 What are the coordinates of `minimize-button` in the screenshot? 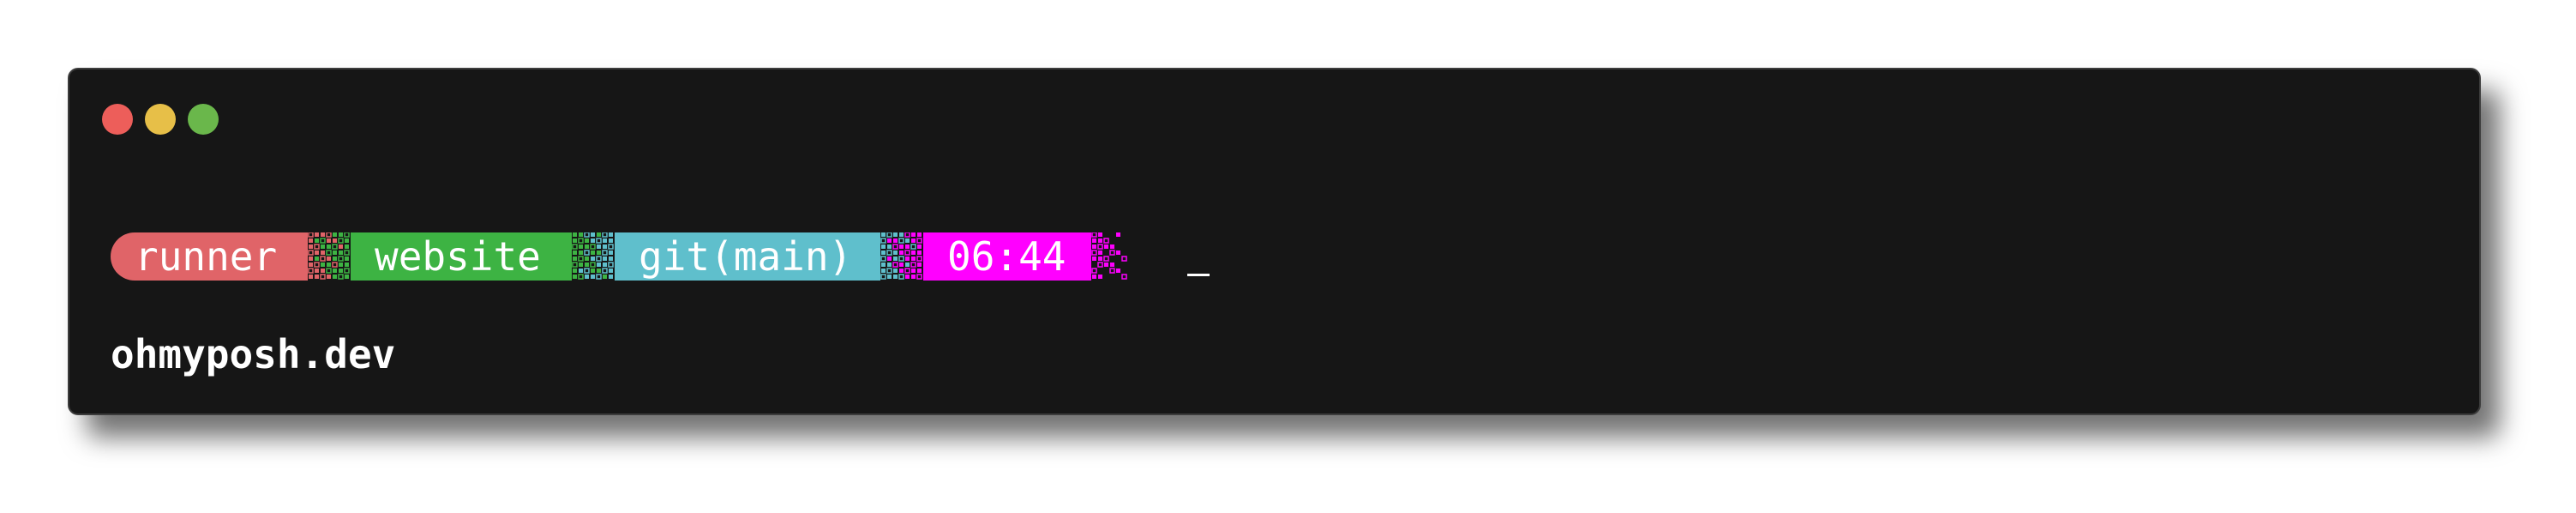 It's located at (160, 119).